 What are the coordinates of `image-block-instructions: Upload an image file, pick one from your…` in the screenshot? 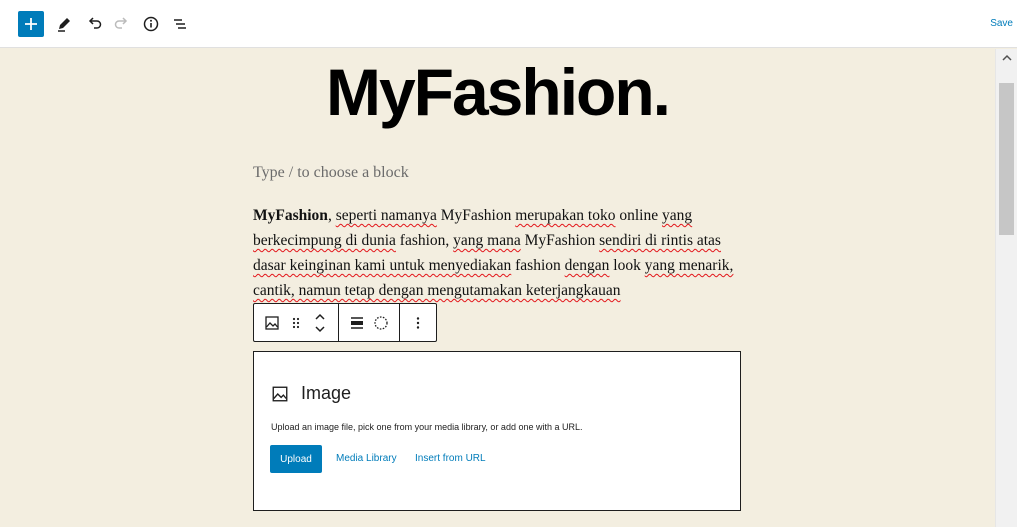 It's located at (427, 427).